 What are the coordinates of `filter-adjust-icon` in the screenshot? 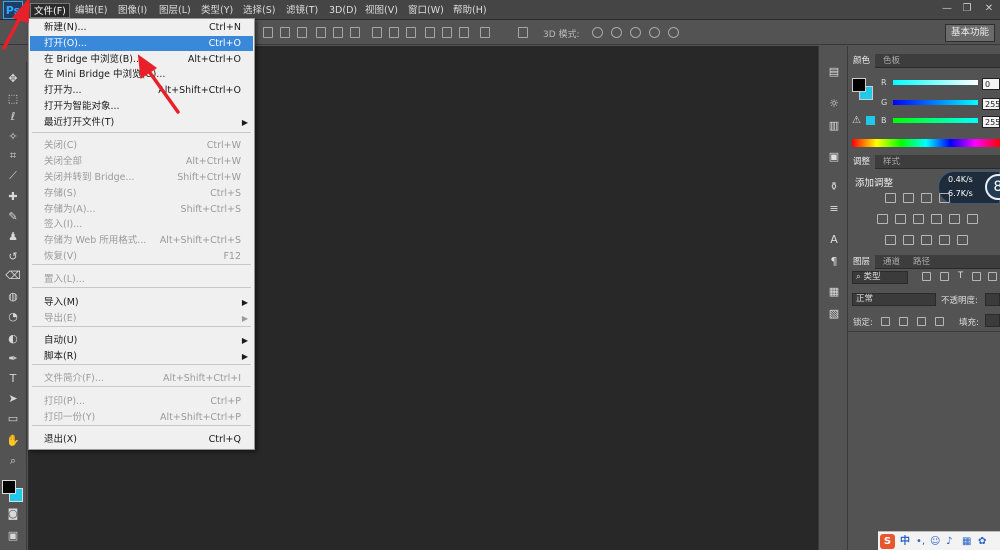 It's located at (944, 276).